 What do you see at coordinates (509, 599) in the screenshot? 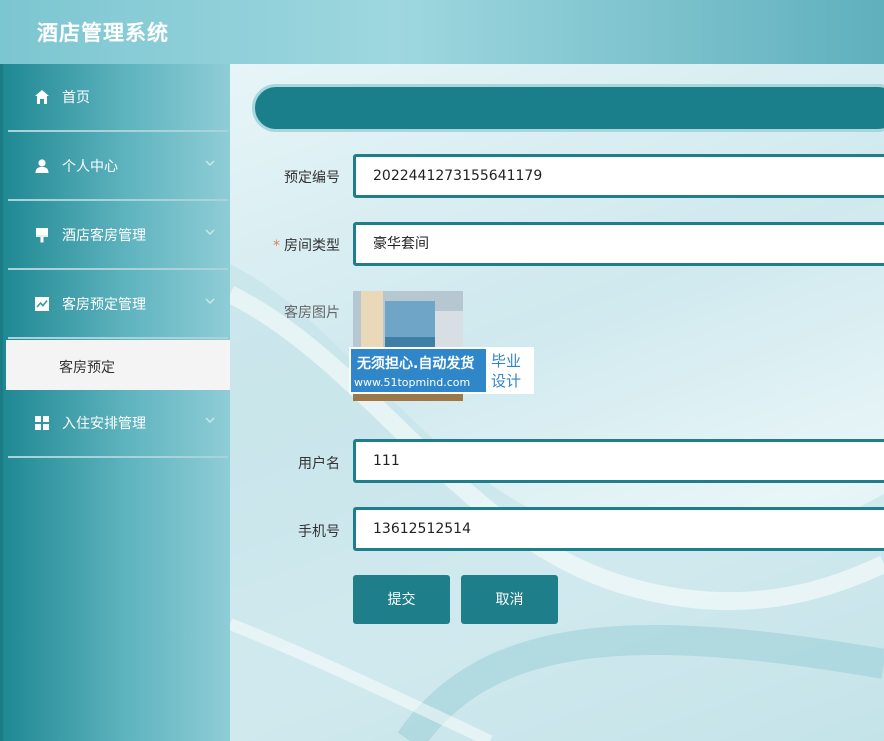
I see `cancel-button: 取消` at bounding box center [509, 599].